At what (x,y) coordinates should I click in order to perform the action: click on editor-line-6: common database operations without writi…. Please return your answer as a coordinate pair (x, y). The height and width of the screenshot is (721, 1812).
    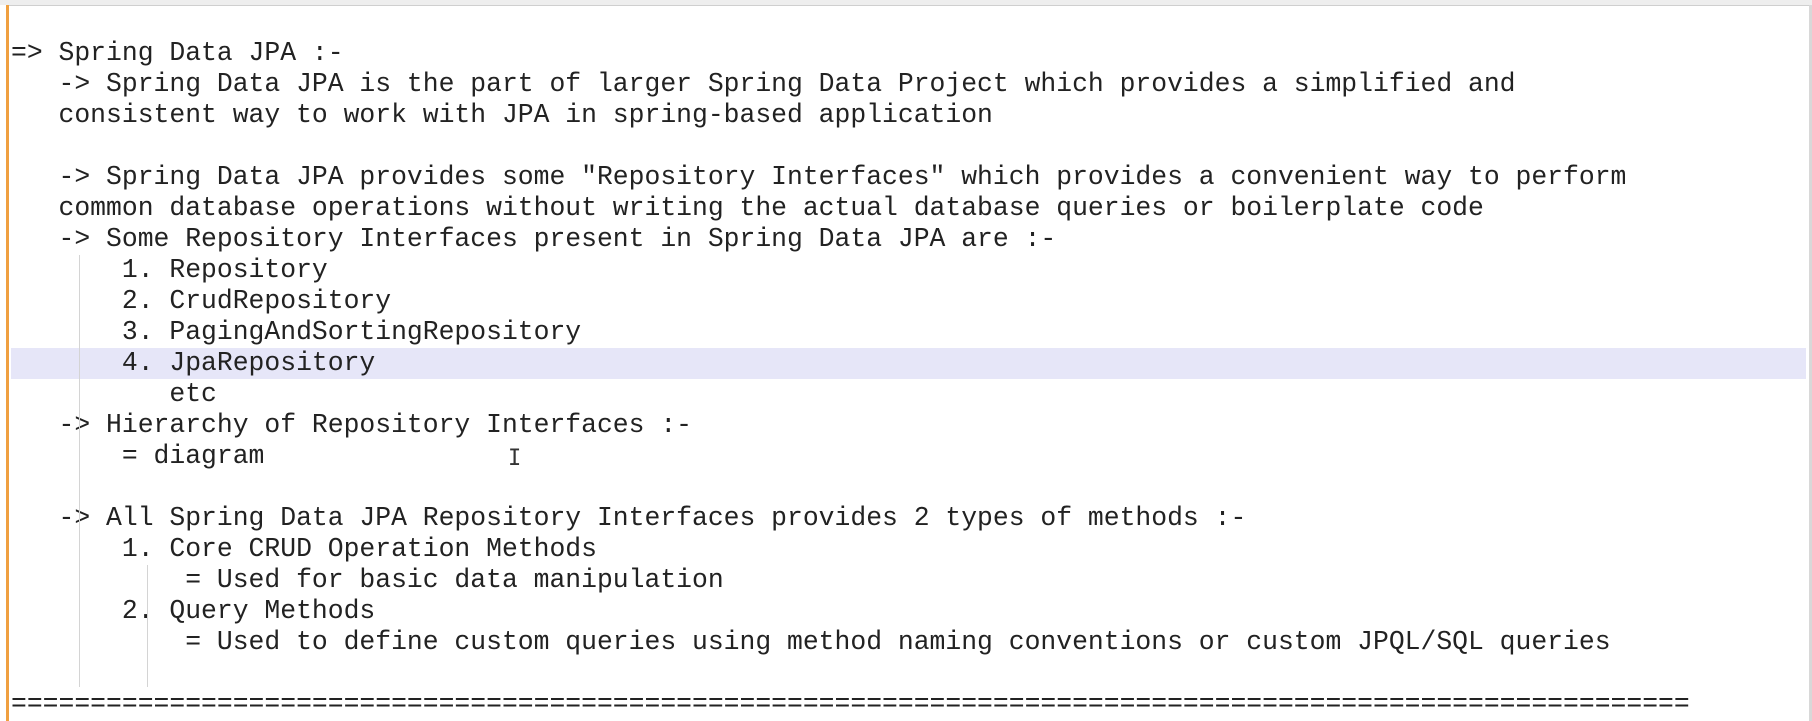
    Looking at the image, I should click on (747, 208).